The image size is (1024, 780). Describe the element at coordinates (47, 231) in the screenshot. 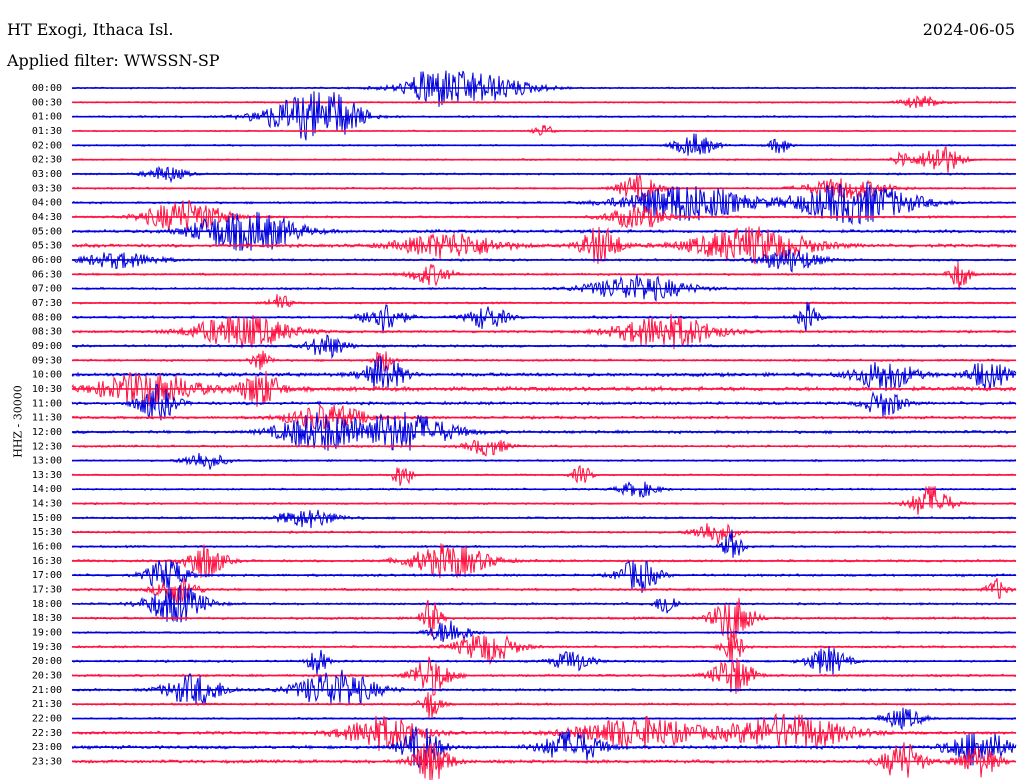

I see `row-time-label: 05:00` at that location.